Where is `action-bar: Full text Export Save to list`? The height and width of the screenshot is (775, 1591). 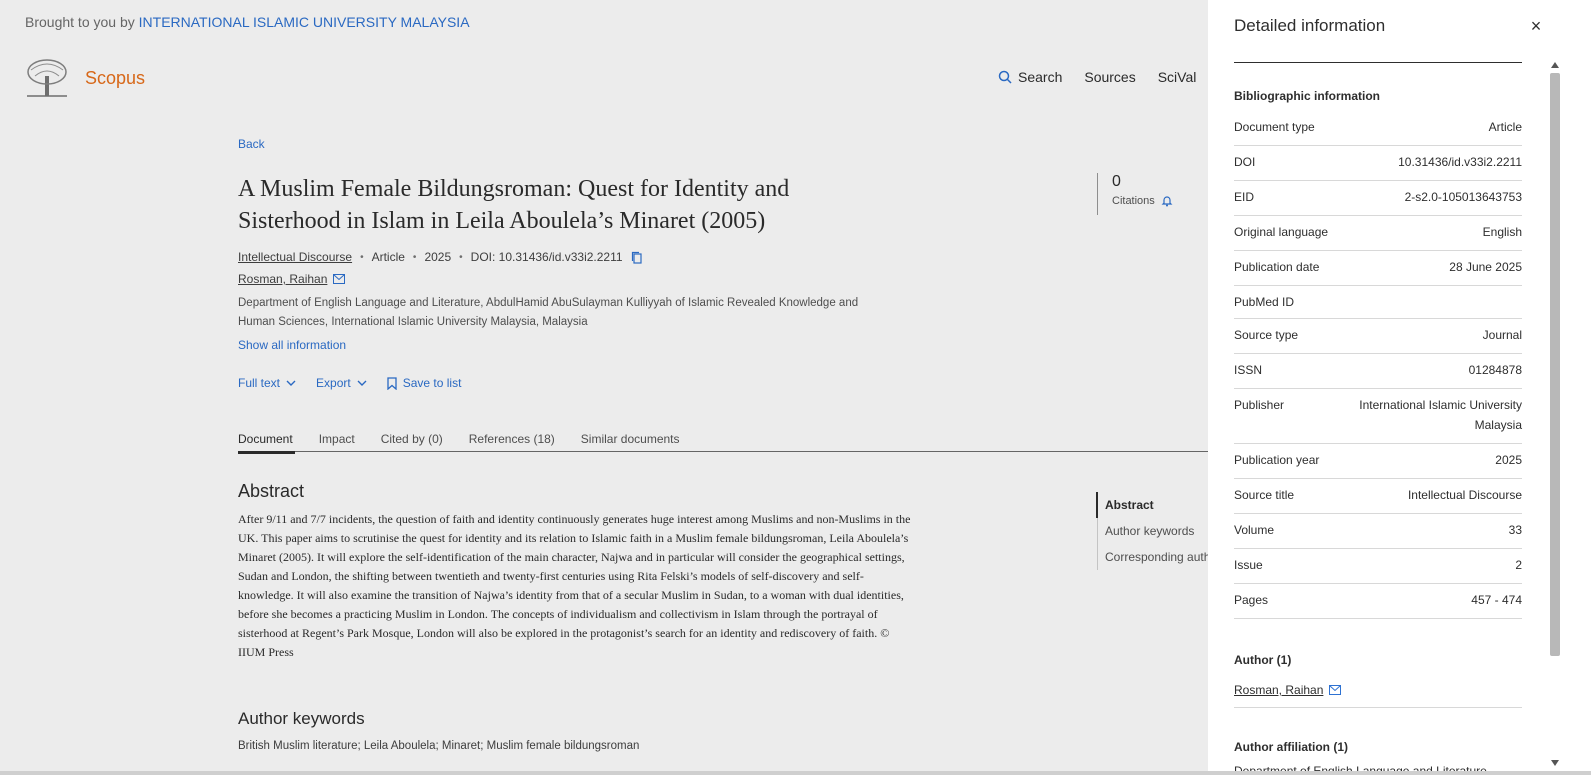 action-bar: Full text Export Save to list is located at coordinates (349, 383).